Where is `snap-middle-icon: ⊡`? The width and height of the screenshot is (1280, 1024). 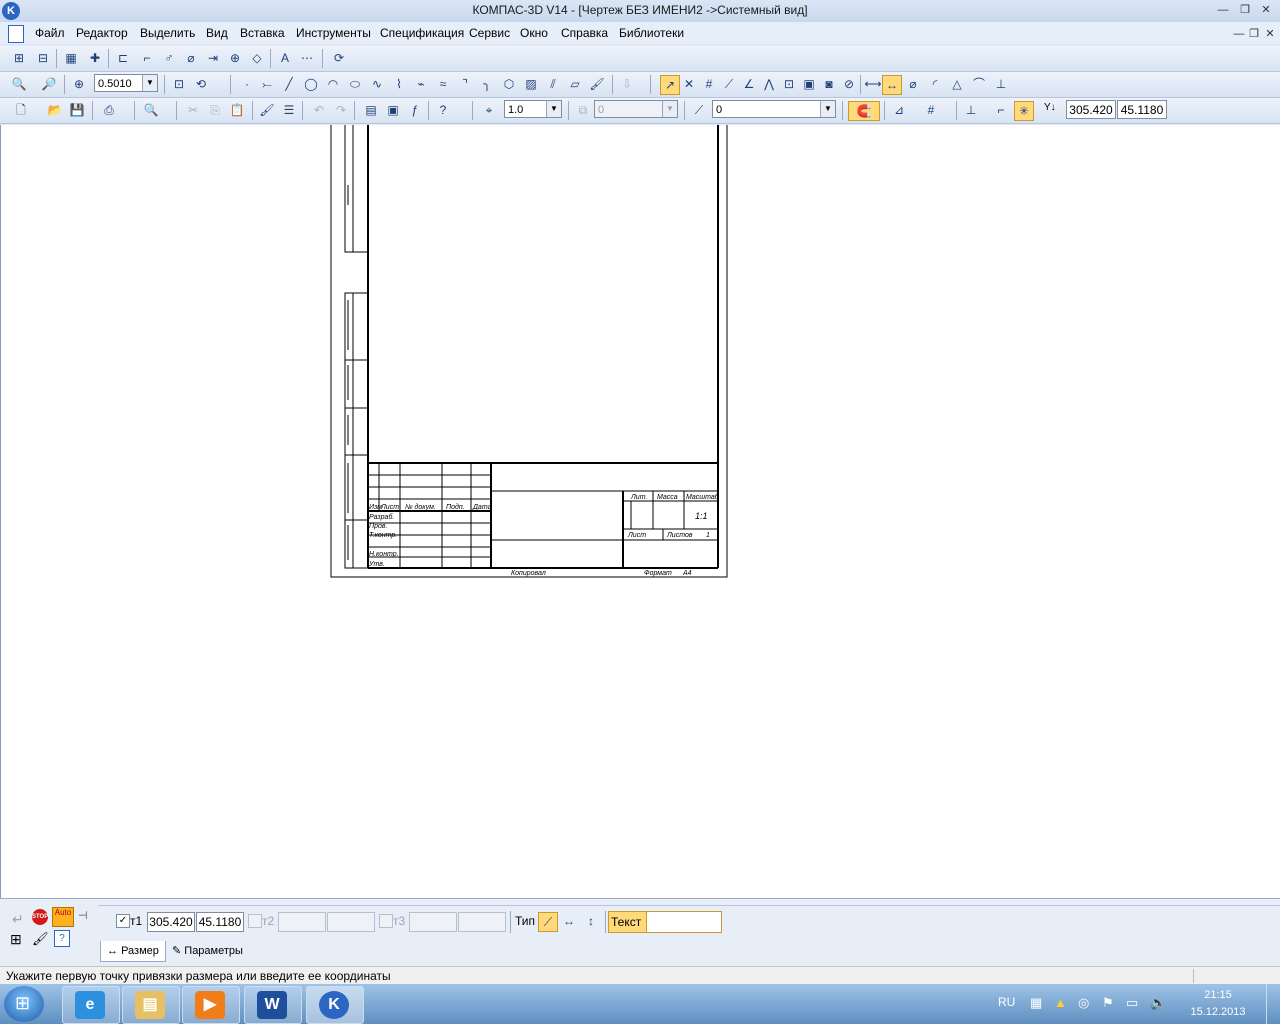
snap-middle-icon: ⊡ is located at coordinates (789, 84).